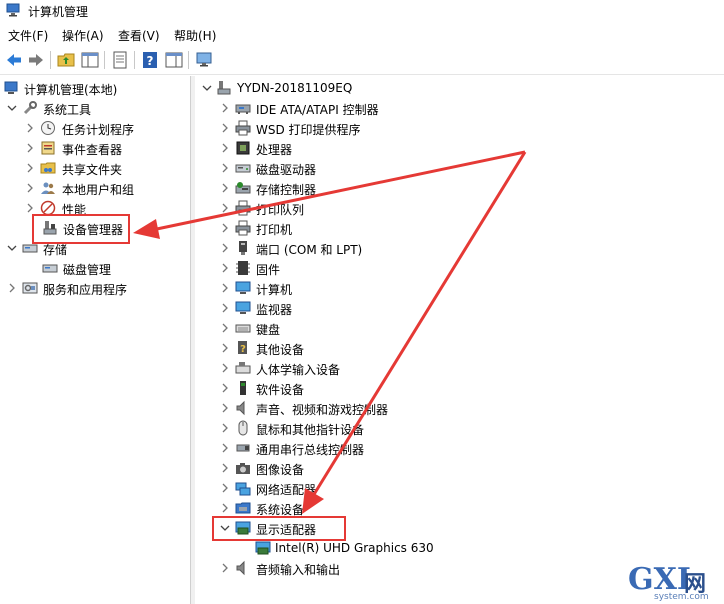 Image resolution: width=724 pixels, height=604 pixels. Describe the element at coordinates (322, 410) in the screenshot. I see `device-category-label: 声音、视频和游戏控制器` at that location.